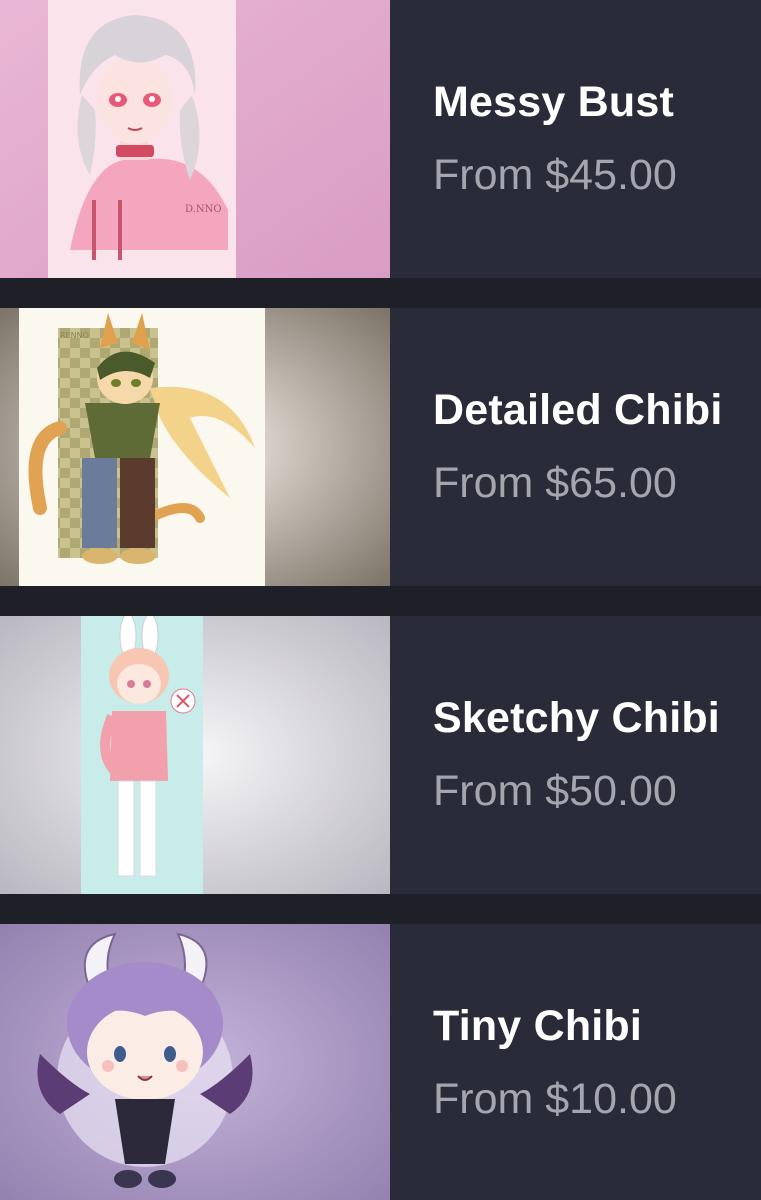 The width and height of the screenshot is (761, 1200). Describe the element at coordinates (555, 483) in the screenshot. I see `commission-price: From $65.00` at that location.